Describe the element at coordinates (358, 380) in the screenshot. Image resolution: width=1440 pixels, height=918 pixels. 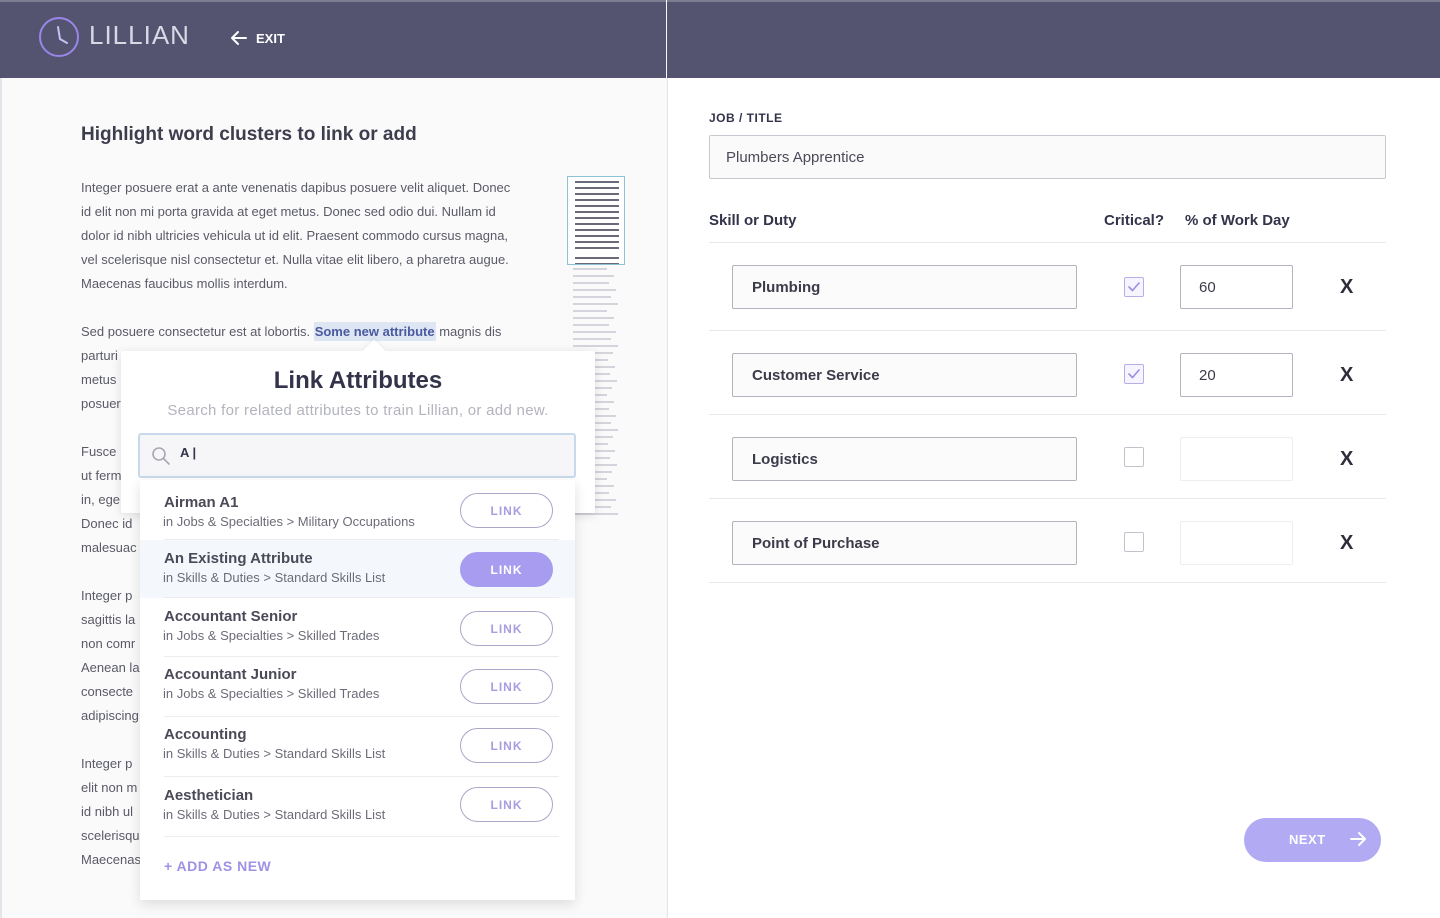
I see `popover-title: Link Attributes` at that location.